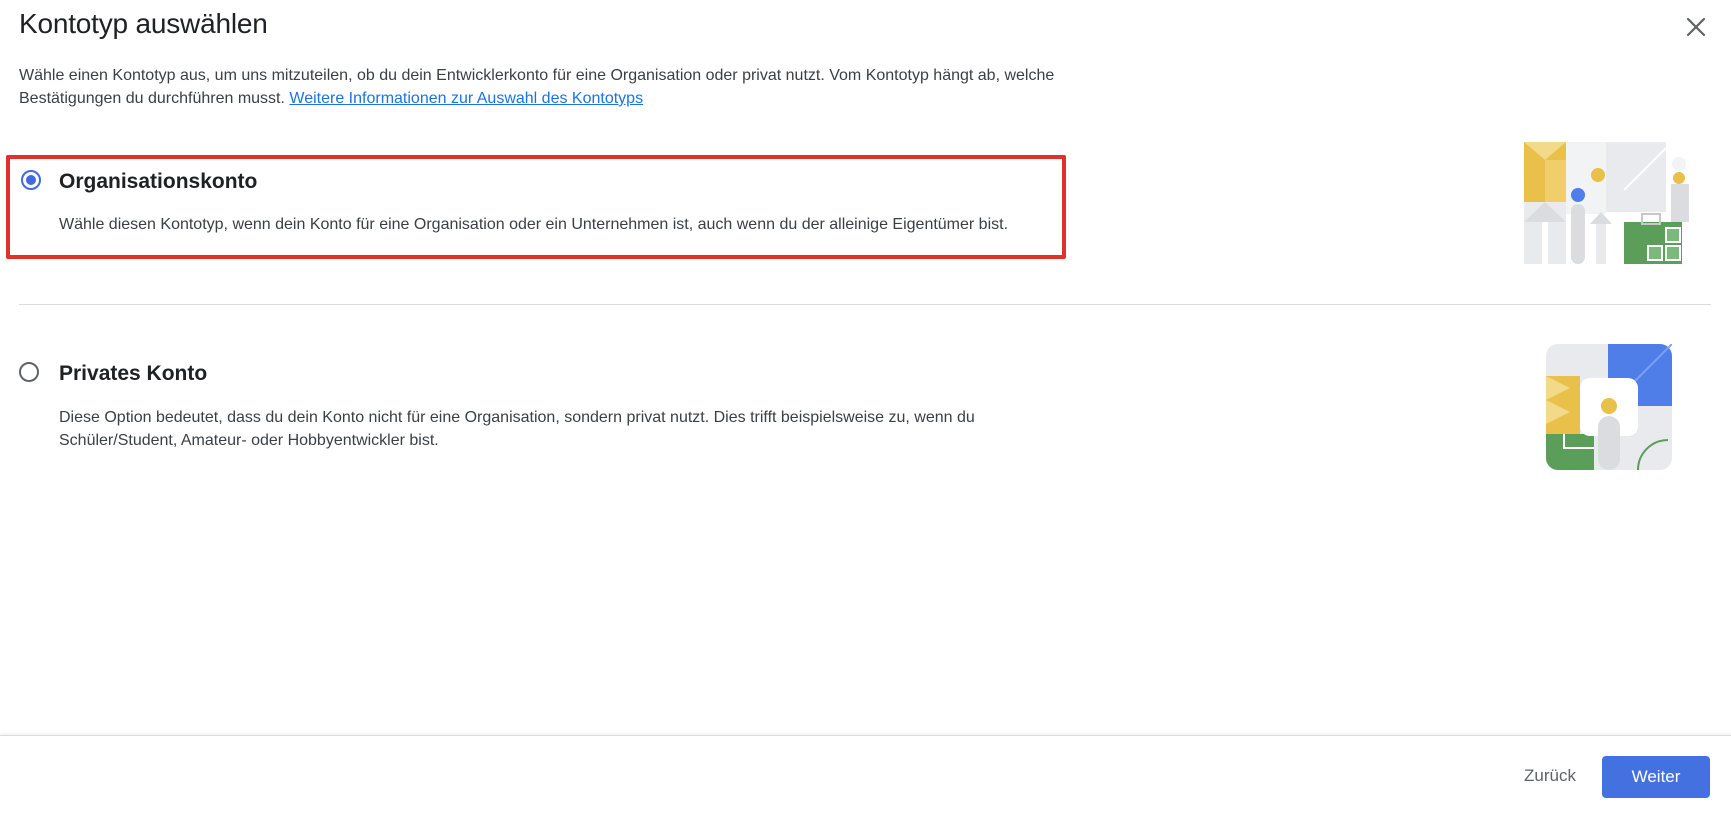  What do you see at coordinates (158, 182) in the screenshot?
I see `option-title-organisation: Organisationskonto` at bounding box center [158, 182].